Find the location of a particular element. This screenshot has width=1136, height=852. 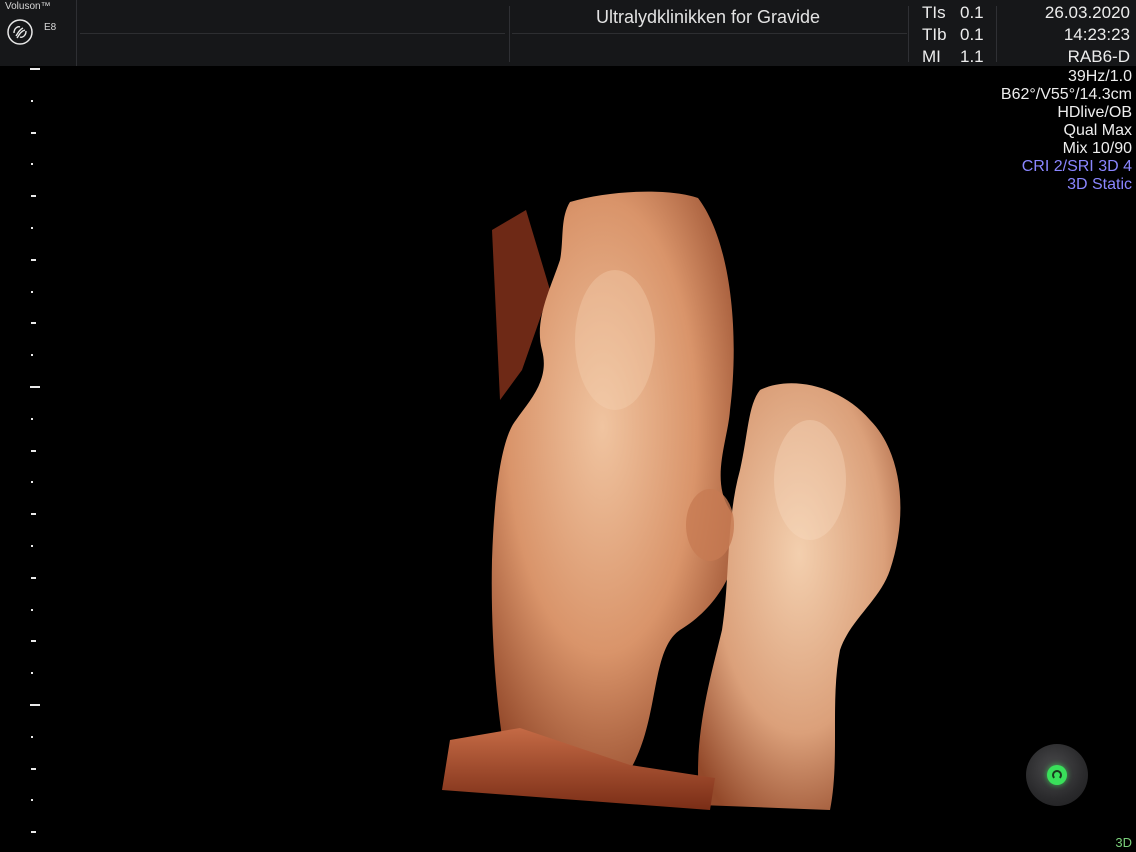

index-mi-label: MI is located at coordinates (931, 56).